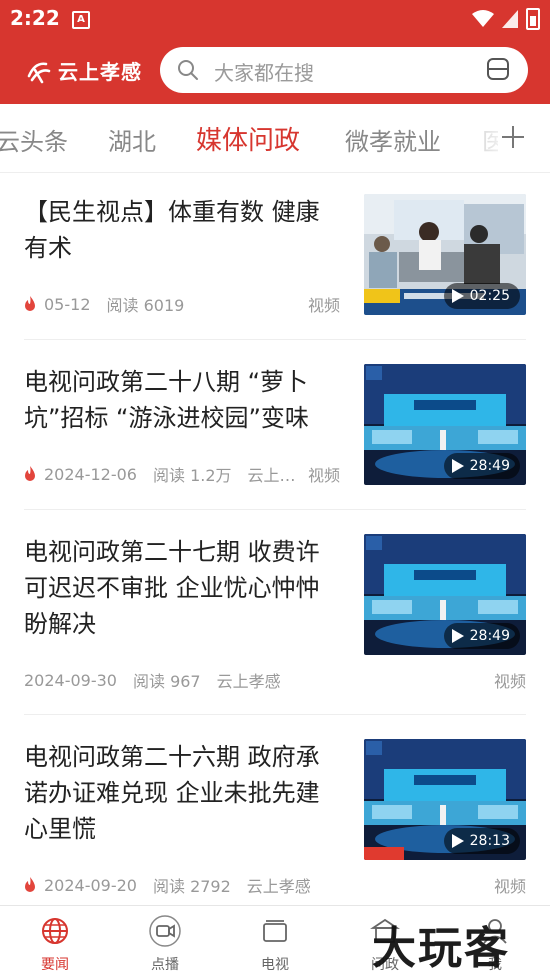 The width and height of the screenshot is (550, 980). What do you see at coordinates (393, 139) in the screenshot?
I see `tab-weixiao-jiuye: 微孝就业` at bounding box center [393, 139].